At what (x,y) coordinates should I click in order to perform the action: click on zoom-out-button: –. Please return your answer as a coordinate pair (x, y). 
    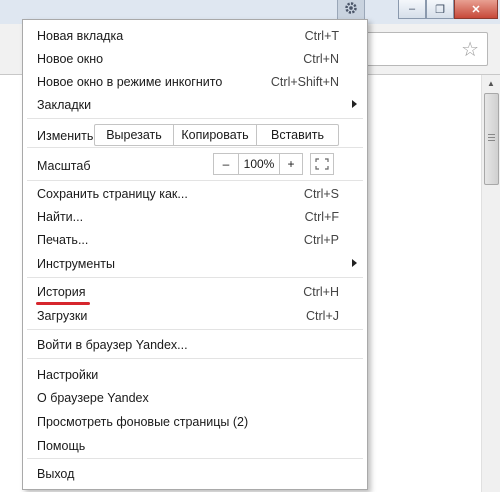
    Looking at the image, I should click on (226, 164).